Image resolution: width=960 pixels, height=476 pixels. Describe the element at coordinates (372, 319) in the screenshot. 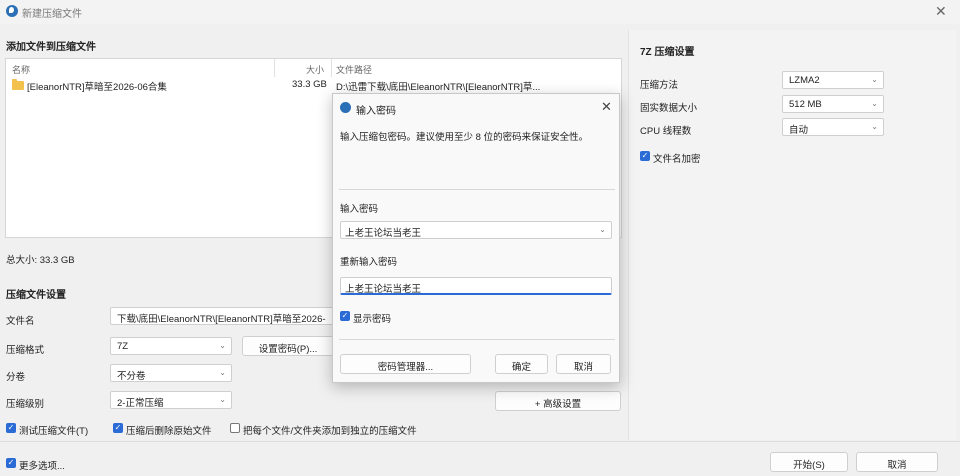

I see `show-password-label: 显示密码` at that location.